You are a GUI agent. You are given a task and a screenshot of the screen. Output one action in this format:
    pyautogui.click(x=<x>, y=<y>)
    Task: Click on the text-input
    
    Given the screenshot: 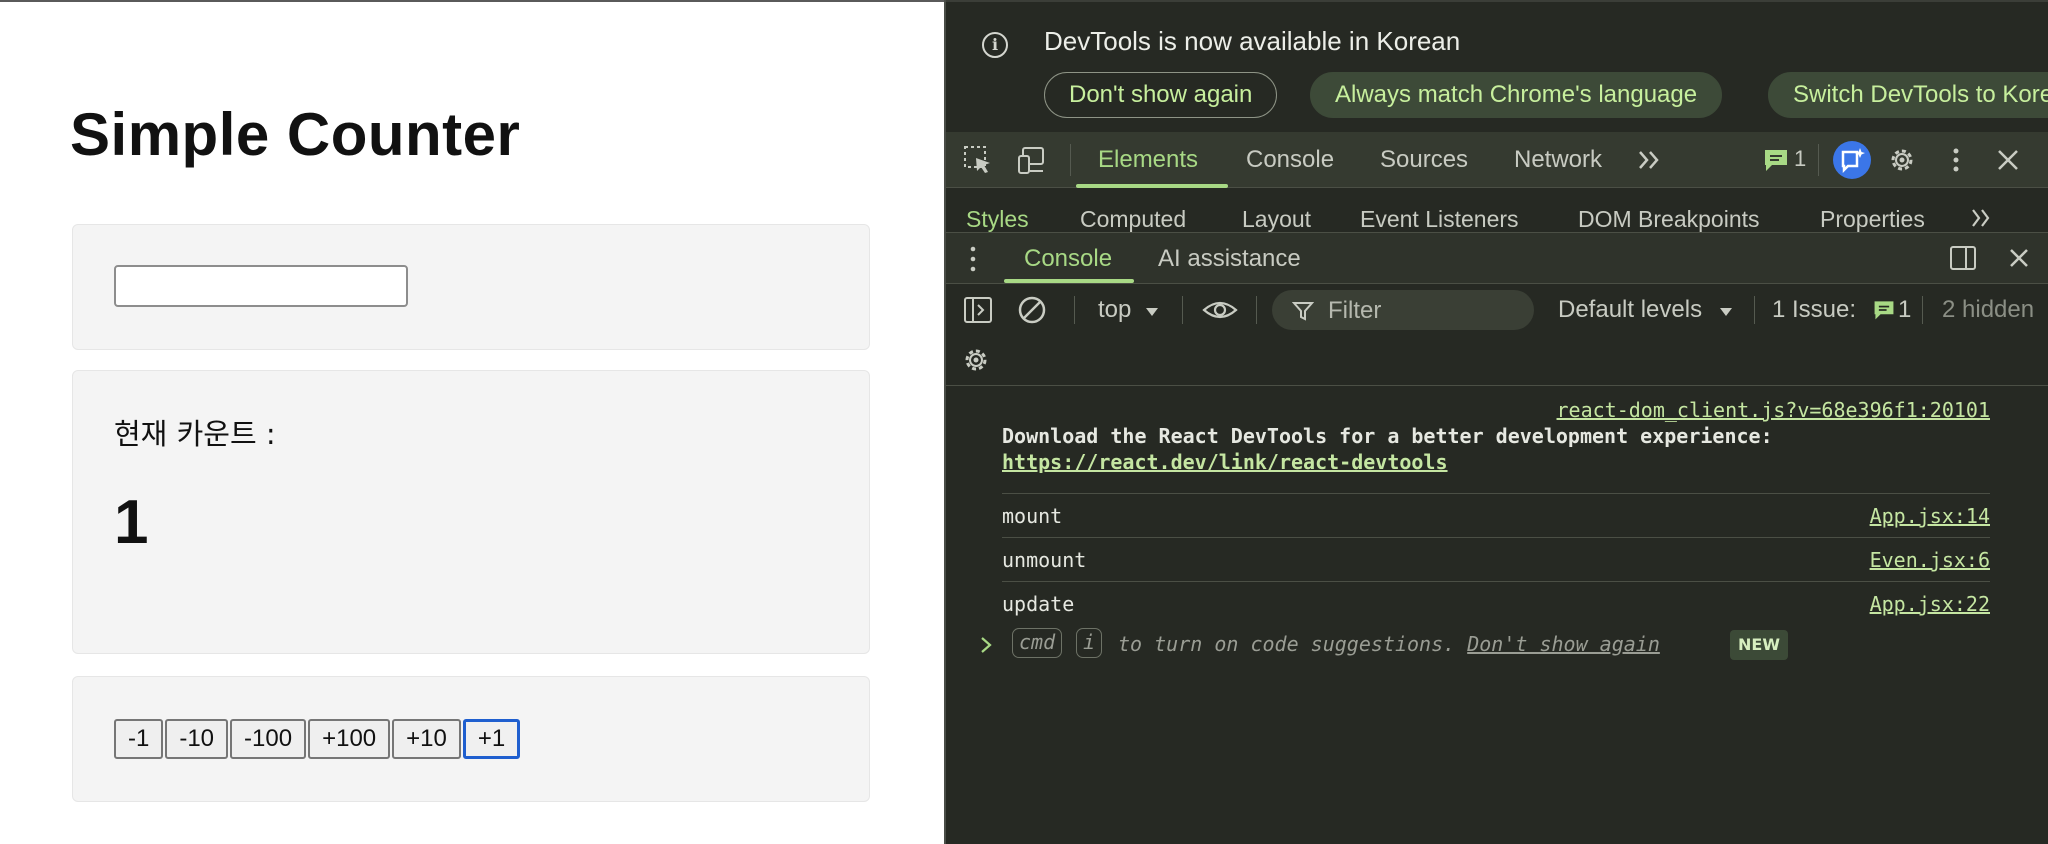 What is the action you would take?
    pyautogui.click(x=261, y=286)
    